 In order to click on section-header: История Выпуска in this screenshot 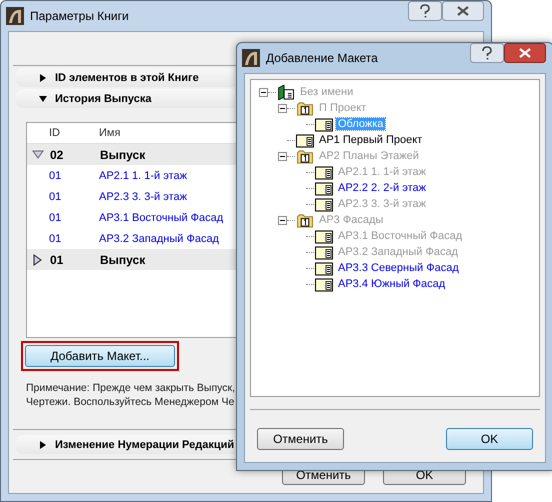, I will do `click(125, 98)`.